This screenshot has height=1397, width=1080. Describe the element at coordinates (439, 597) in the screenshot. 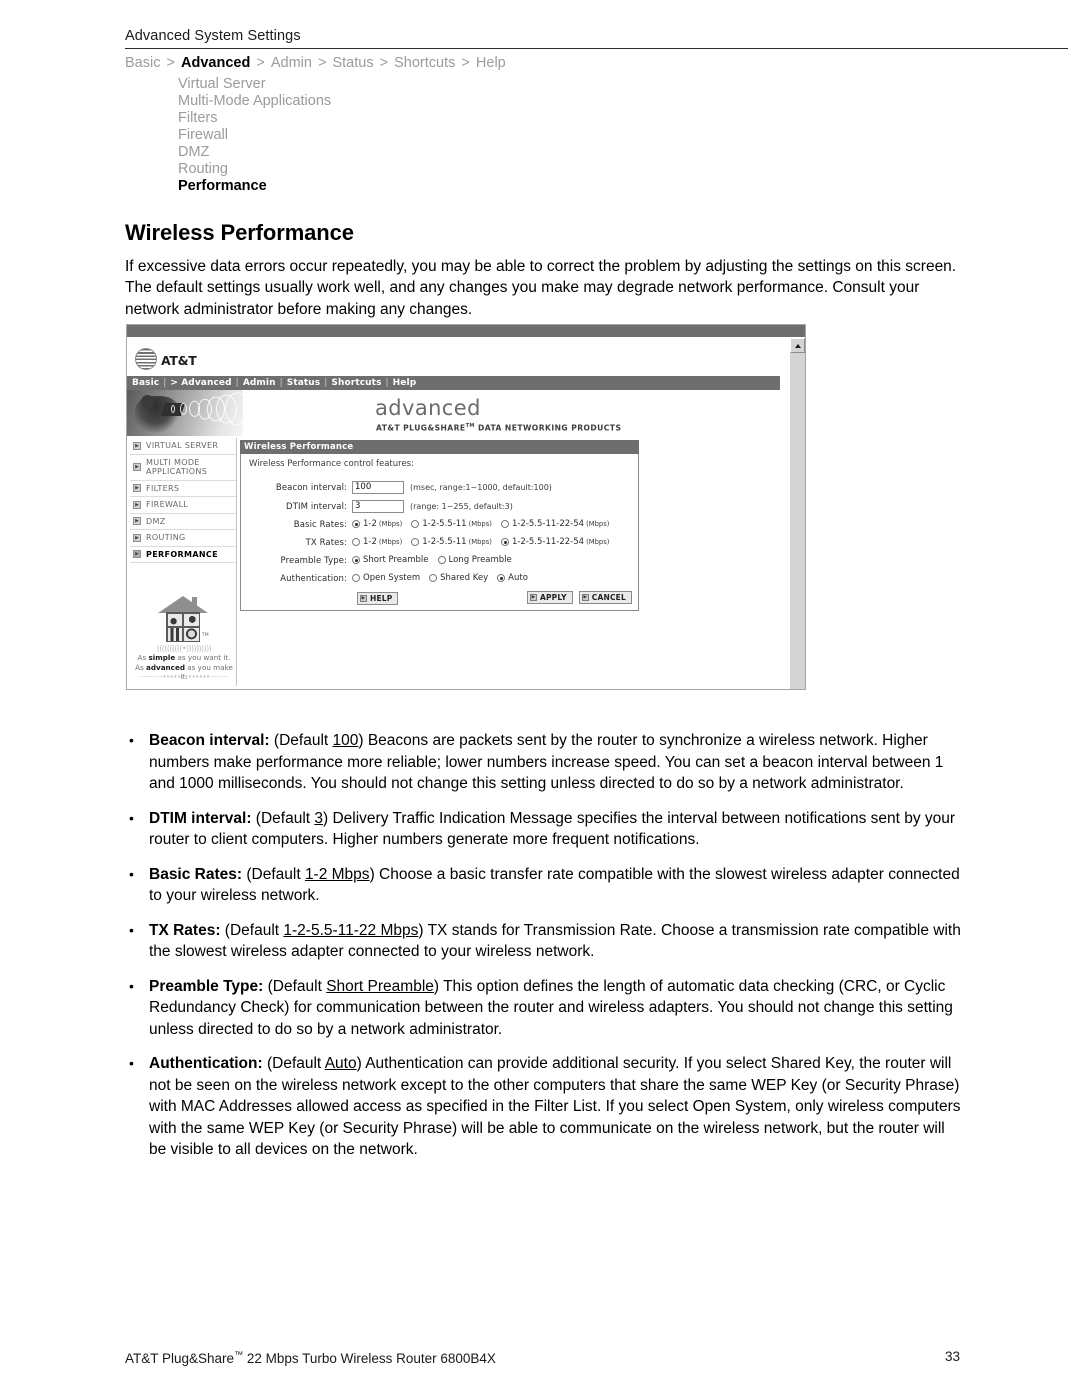

I see `panel-button-row: ▶ APPLY ▶ CANCEL` at that location.